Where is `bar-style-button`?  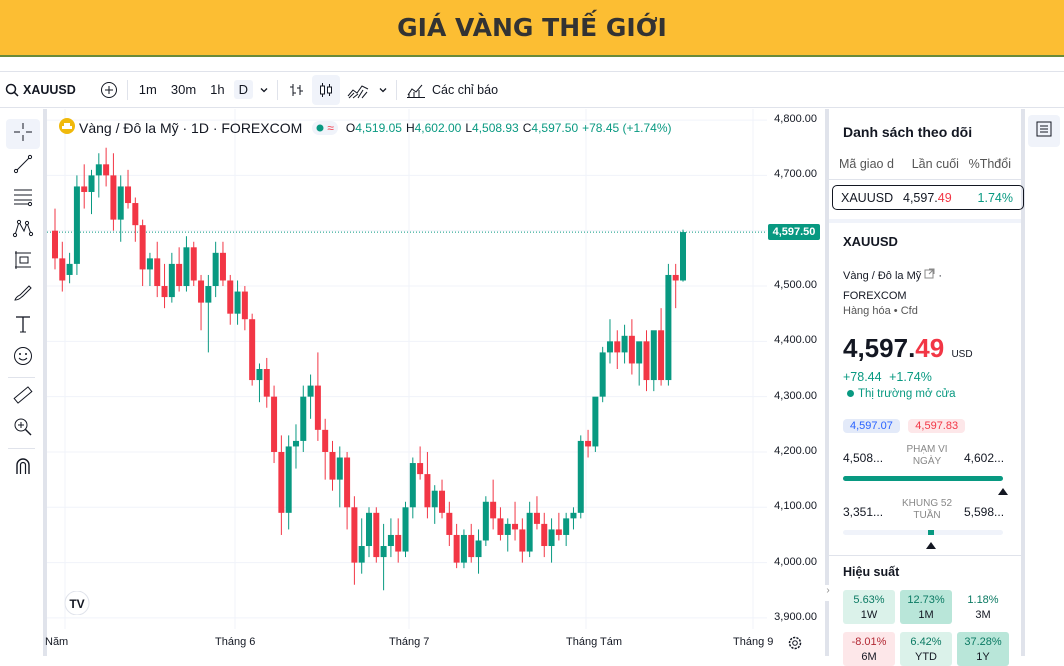 bar-style-button is located at coordinates (296, 89).